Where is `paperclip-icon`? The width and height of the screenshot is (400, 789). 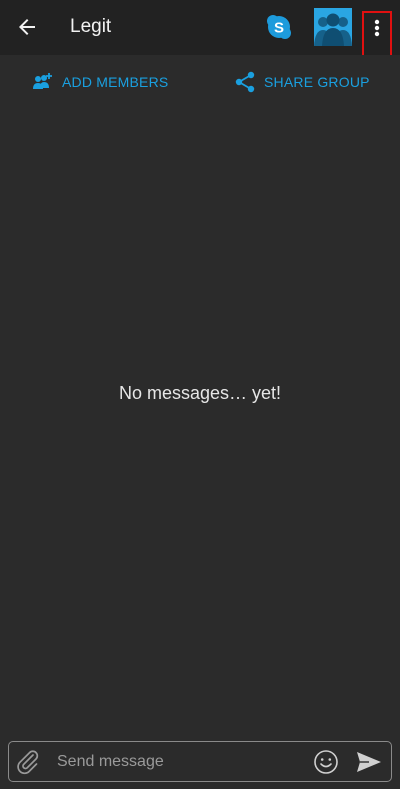 paperclip-icon is located at coordinates (28, 762).